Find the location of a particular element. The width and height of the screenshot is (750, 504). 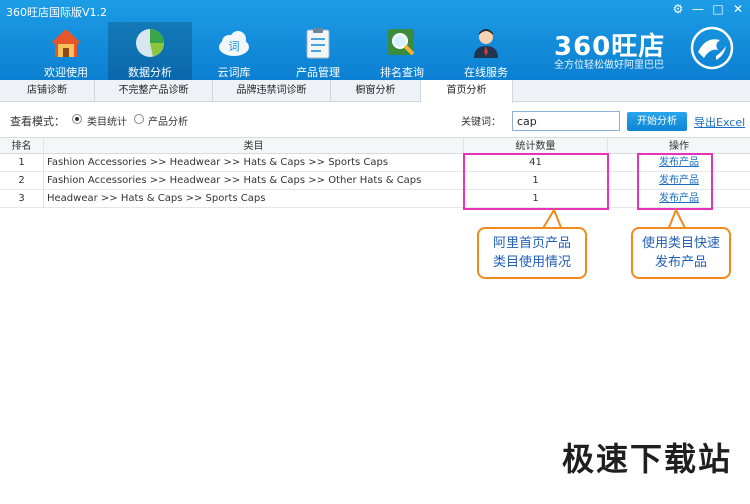

callout-line: 类目使用情况 is located at coordinates (531, 262).